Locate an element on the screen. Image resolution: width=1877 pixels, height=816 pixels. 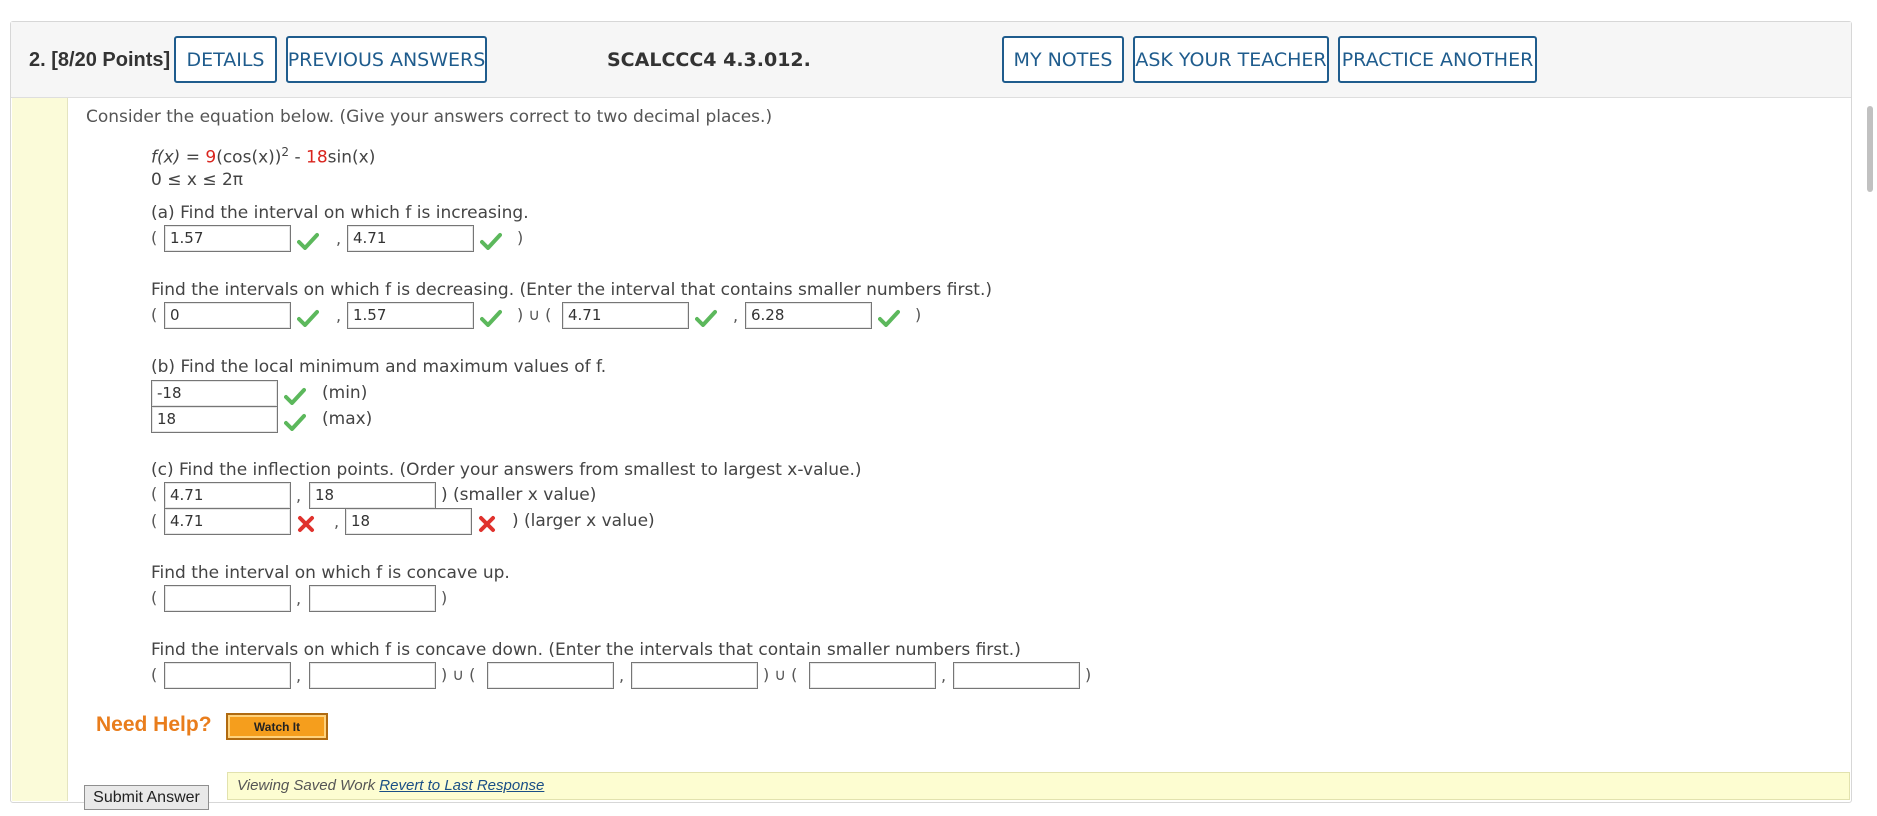
revert-link: Revert to Last Response is located at coordinates (461, 785).